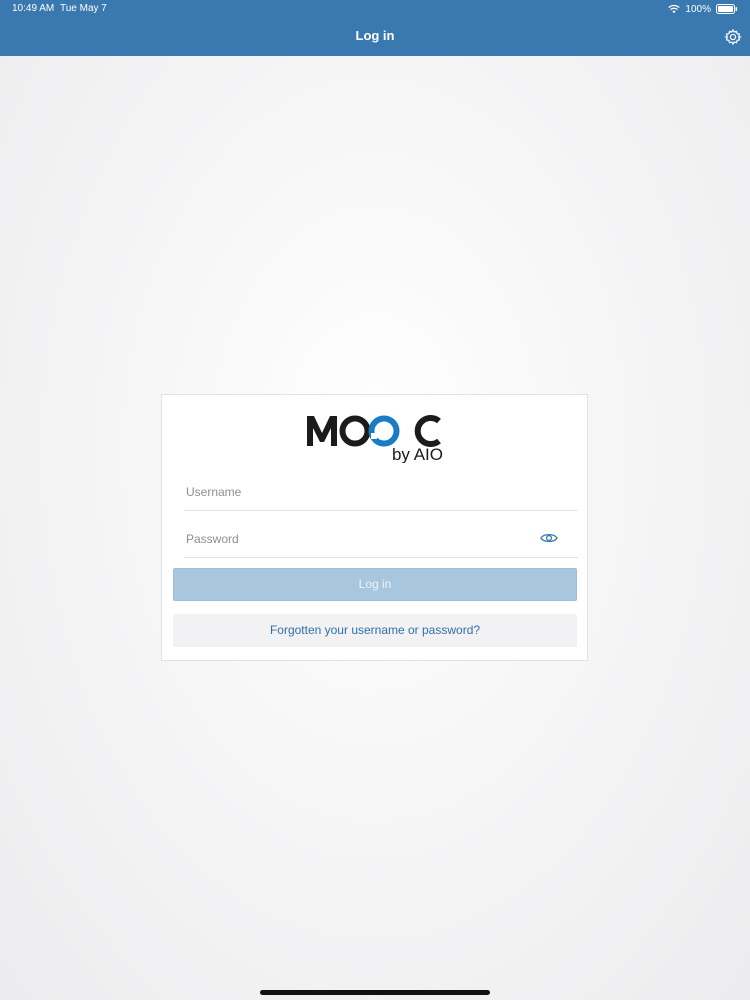 The image size is (750, 1000). What do you see at coordinates (727, 9) in the screenshot?
I see `battery-icon` at bounding box center [727, 9].